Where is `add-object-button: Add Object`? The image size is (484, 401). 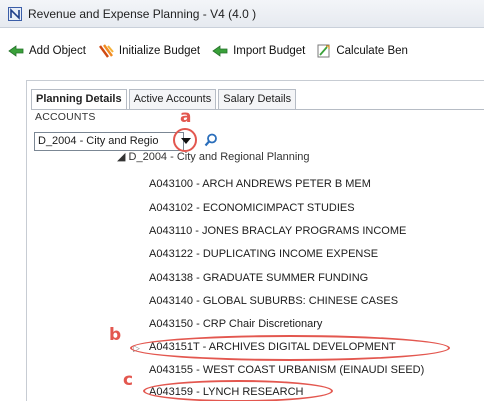 add-object-button: Add Object is located at coordinates (47, 51).